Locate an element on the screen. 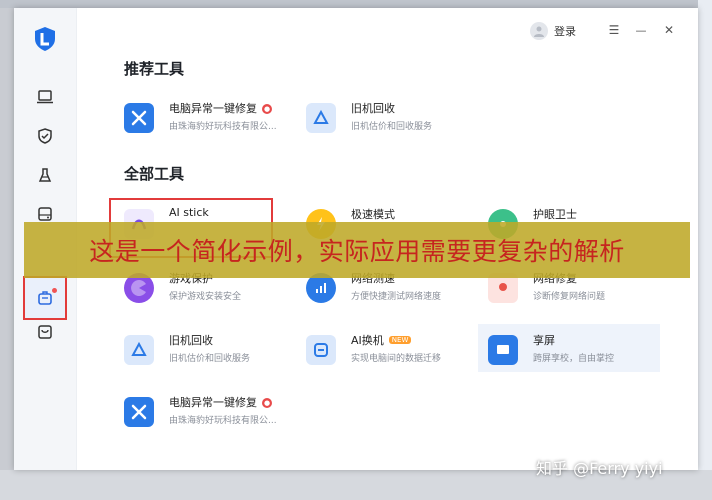 Image resolution: width=712 pixels, height=500 pixels. all-tools-title: 全部工具 is located at coordinates (154, 174).